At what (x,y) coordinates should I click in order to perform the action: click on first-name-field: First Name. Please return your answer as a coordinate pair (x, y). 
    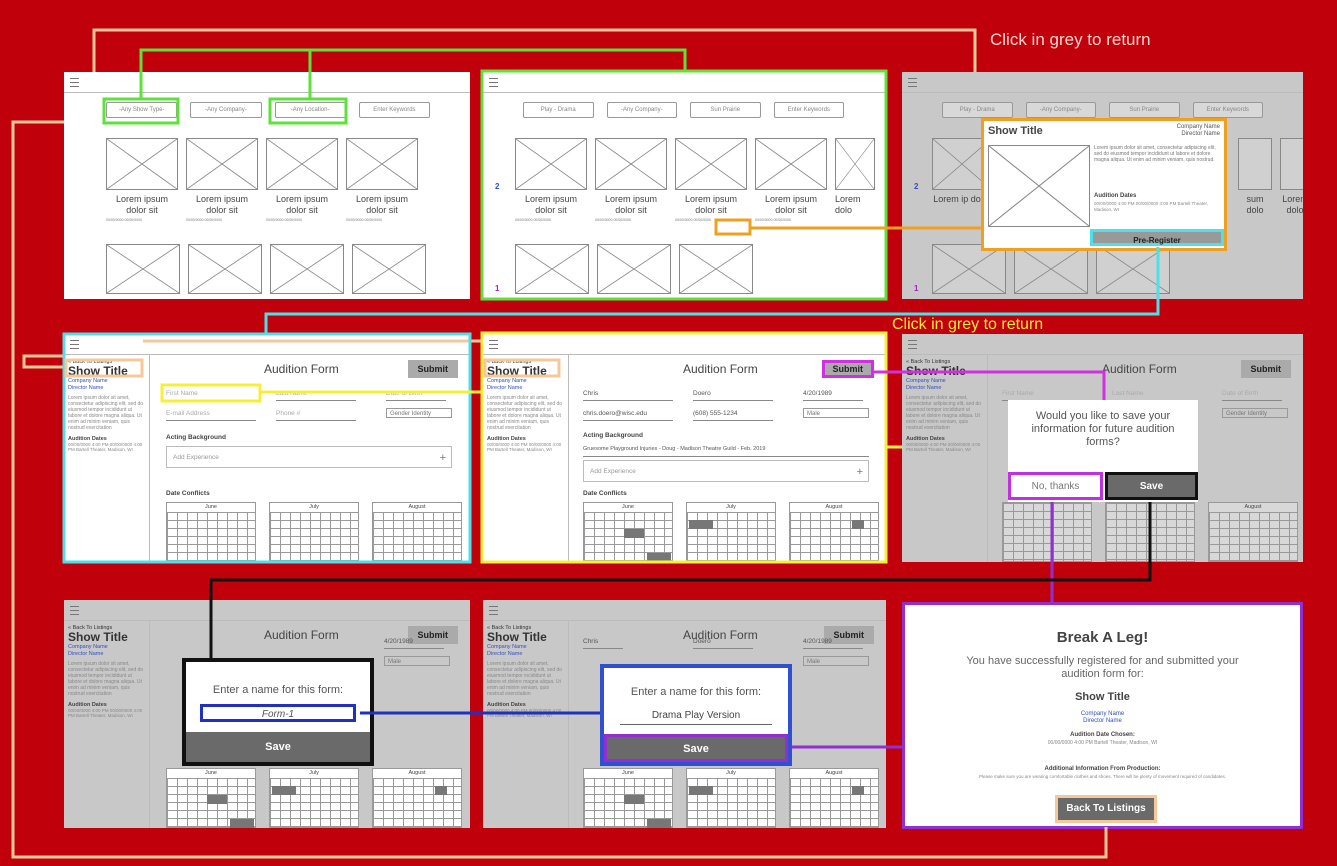
    Looking at the image, I should click on (211, 395).